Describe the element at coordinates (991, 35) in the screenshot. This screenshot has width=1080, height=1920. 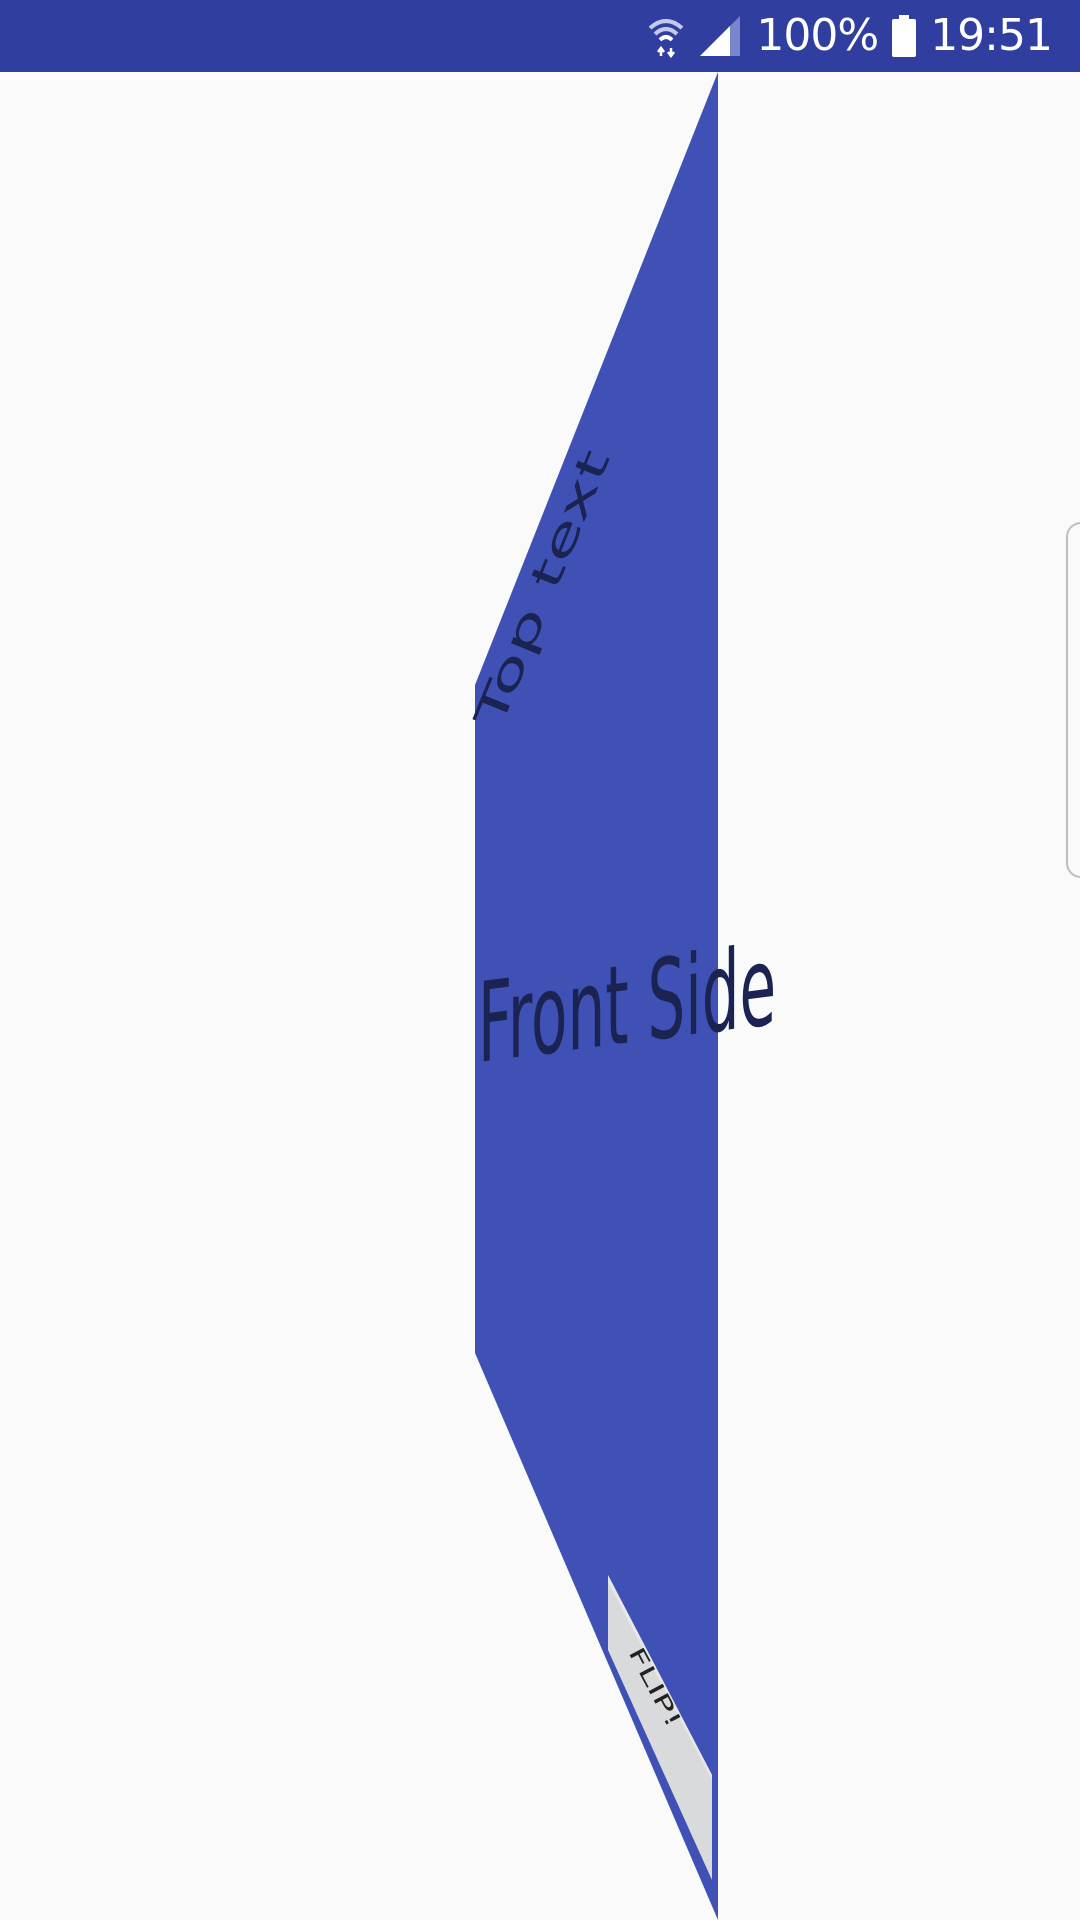
I see `clock-time: 19:51` at that location.